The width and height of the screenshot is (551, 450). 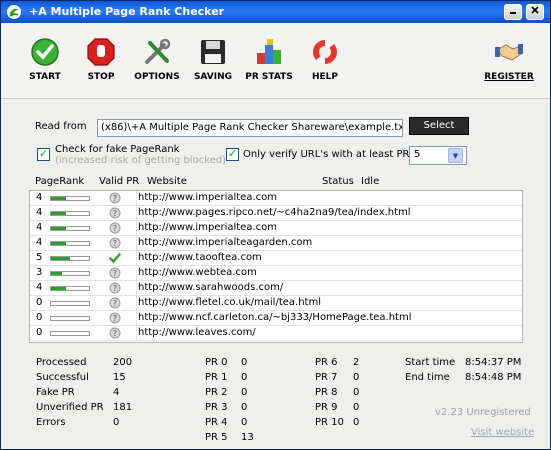 What do you see at coordinates (325, 52) in the screenshot?
I see `lifebuoy-icon` at bounding box center [325, 52].